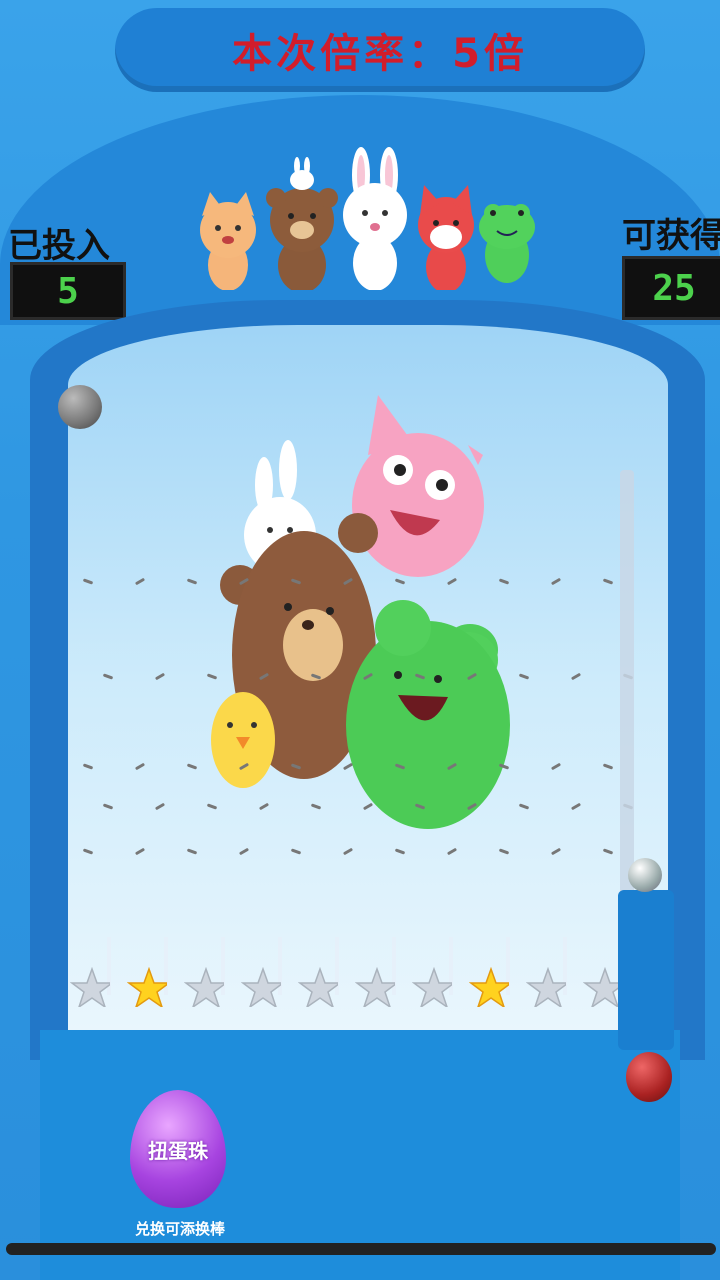 The width and height of the screenshot is (720, 1280). Describe the element at coordinates (361, 1249) in the screenshot. I see `bottom-scrollbar` at that location.